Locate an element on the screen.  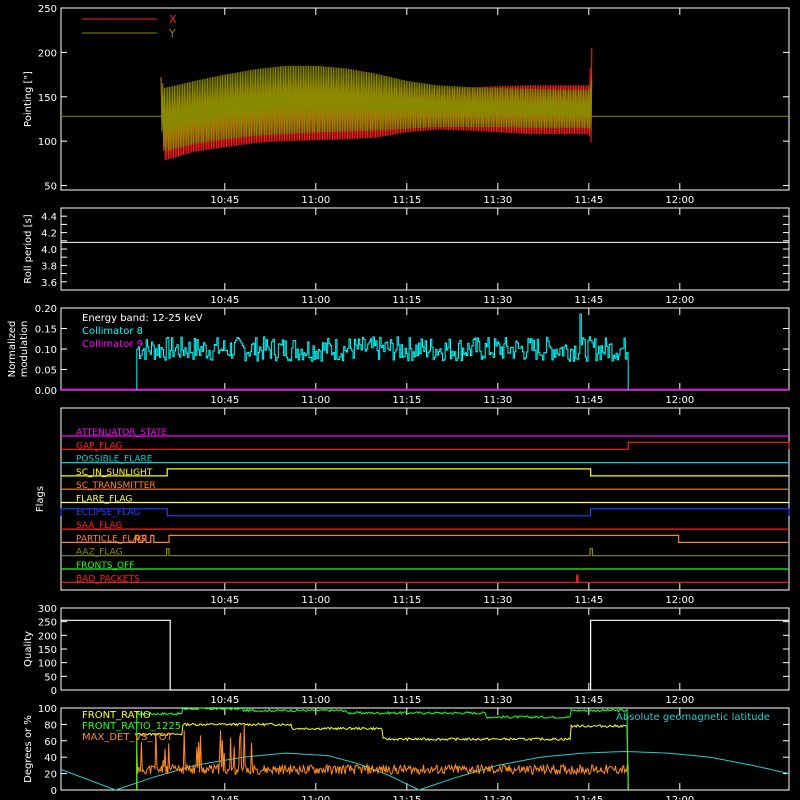
quality-ytick-label: 250 is located at coordinates (47, 623).